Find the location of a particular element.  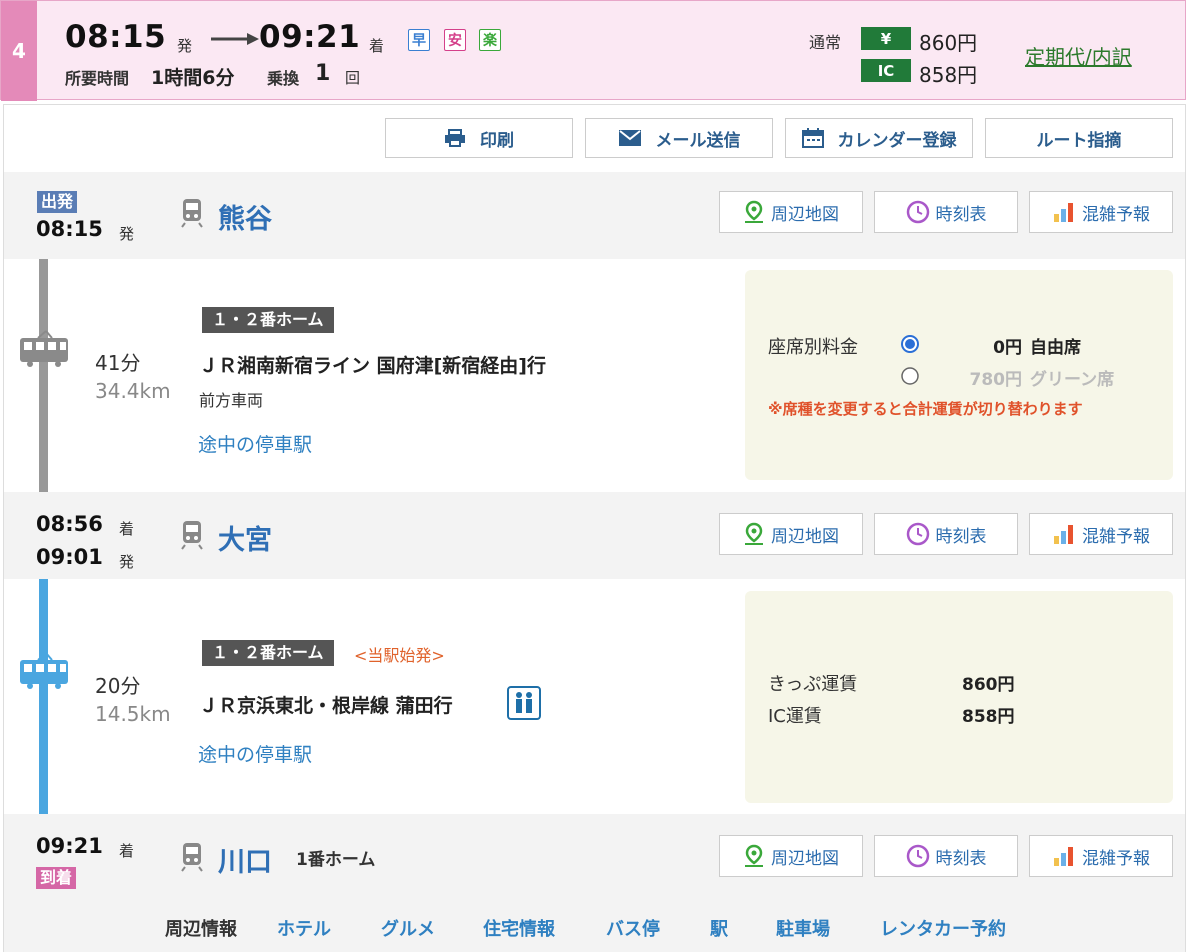

station-depart-suffix: 発 is located at coordinates (127, 562).